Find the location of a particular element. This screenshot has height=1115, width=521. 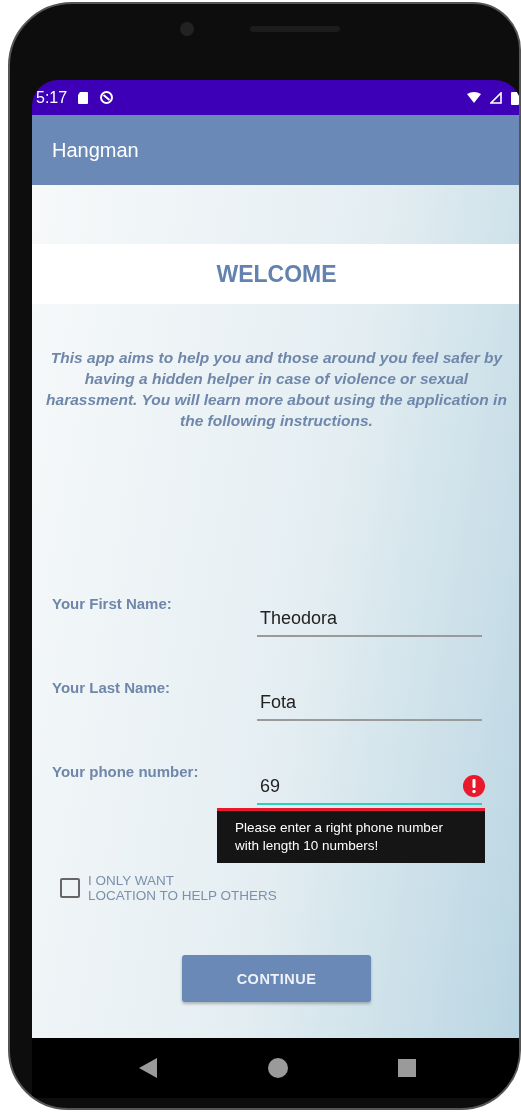

field-label: Your First Name: is located at coordinates (112, 603).